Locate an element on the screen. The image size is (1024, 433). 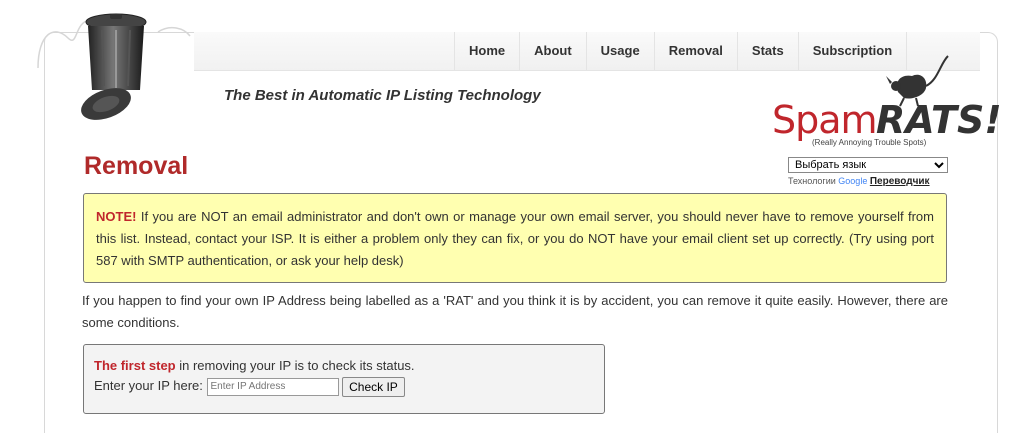
translate-link: Переводчик is located at coordinates (900, 181).